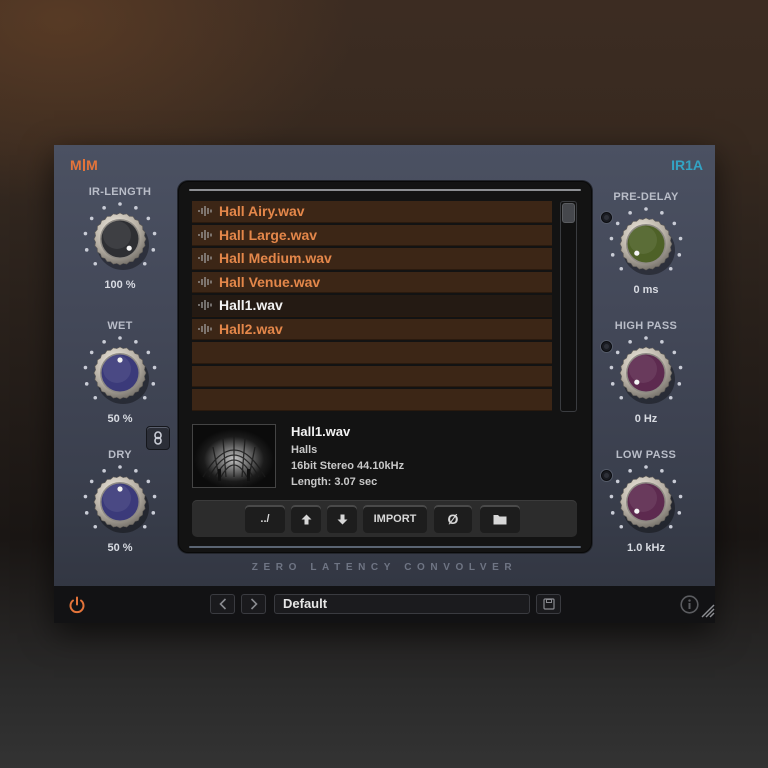 This screenshot has width=768, height=768. Describe the element at coordinates (646, 197) in the screenshot. I see `knob-label: PRE-DELAY` at that location.